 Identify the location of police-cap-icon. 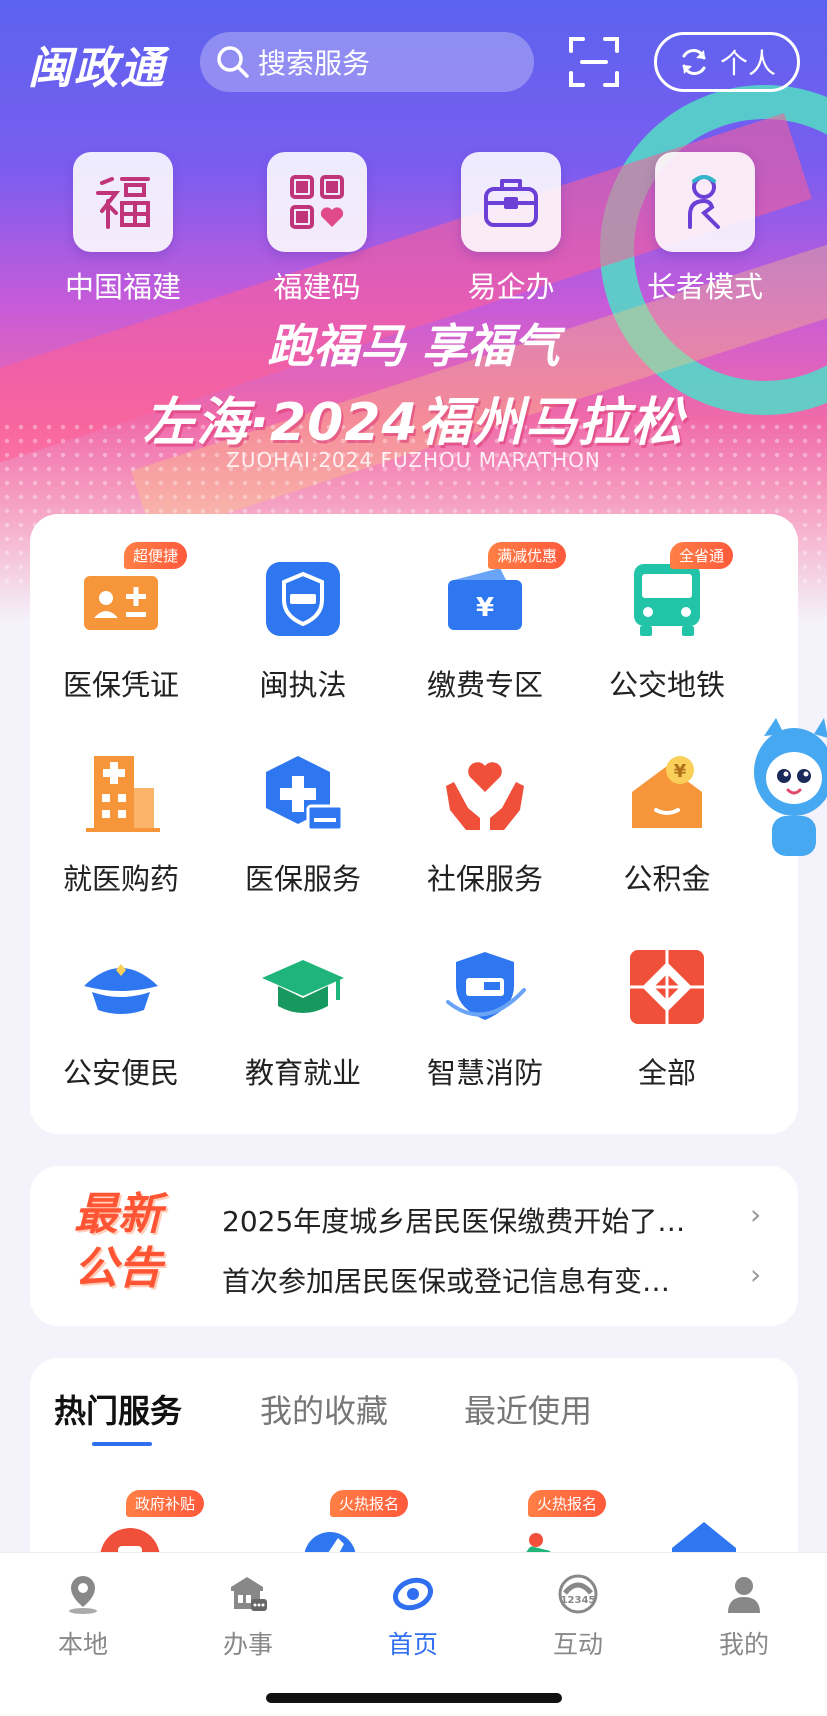
(121, 989).